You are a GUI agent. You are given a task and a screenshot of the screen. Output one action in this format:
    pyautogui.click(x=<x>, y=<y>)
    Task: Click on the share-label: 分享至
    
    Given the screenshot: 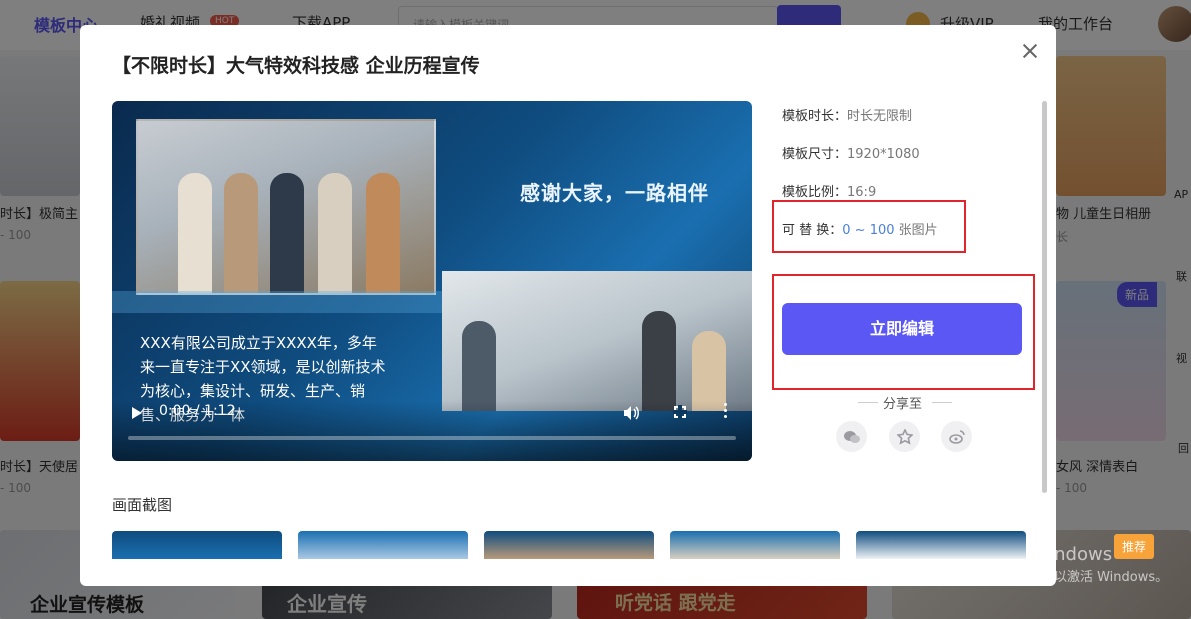 What is the action you would take?
    pyautogui.click(x=903, y=404)
    